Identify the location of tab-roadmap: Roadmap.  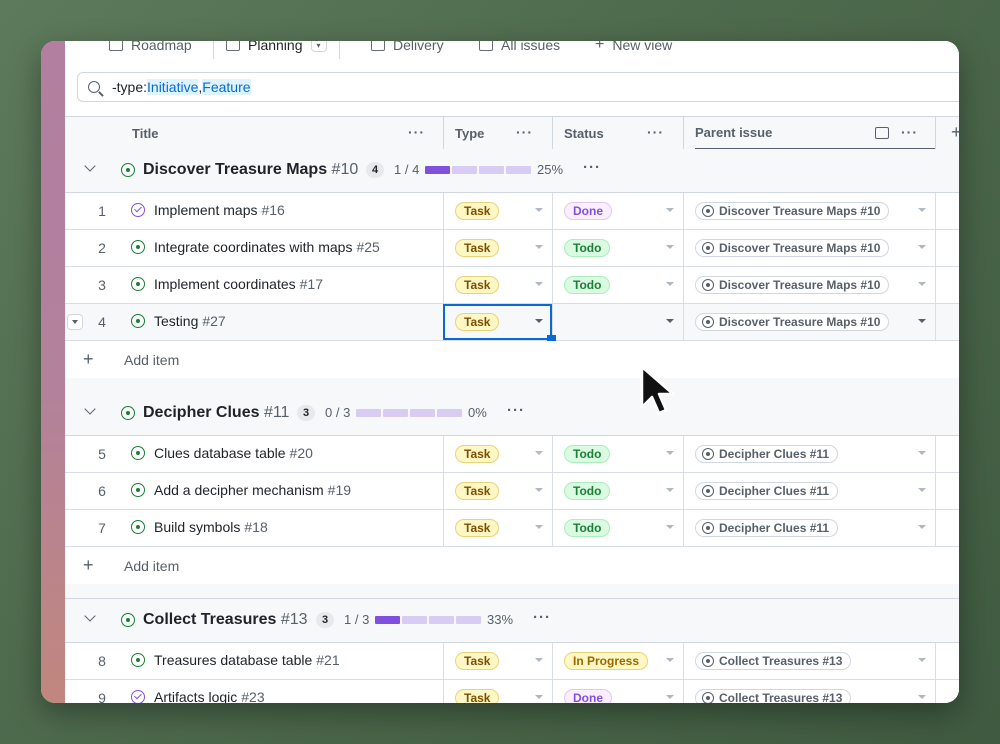
(150, 50).